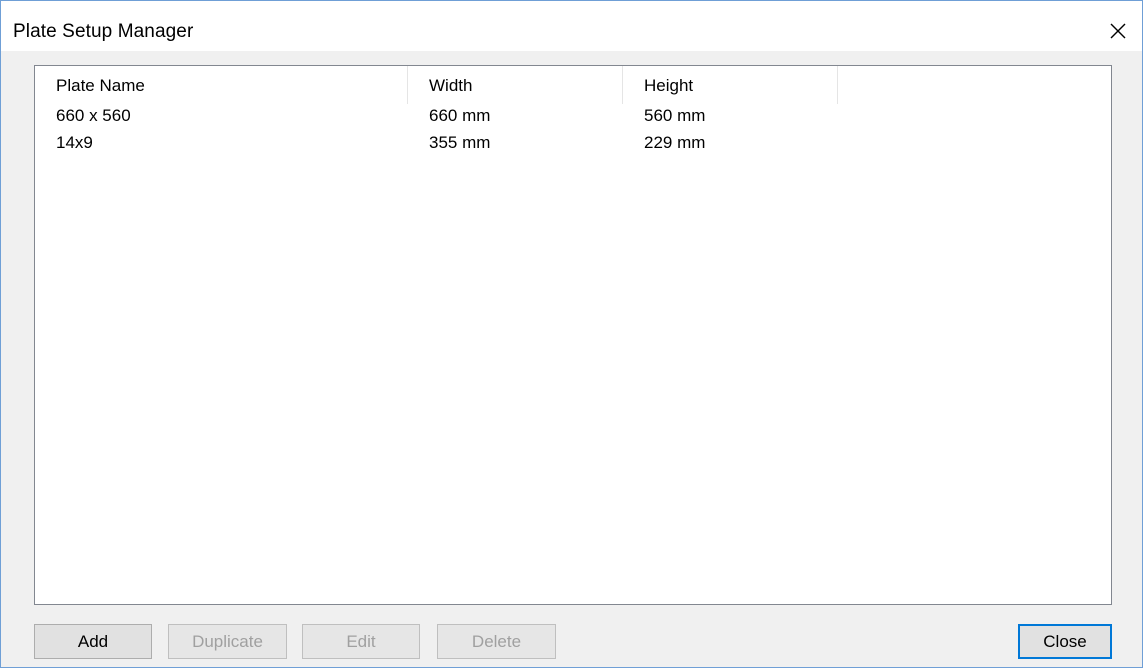 The image size is (1143, 668). Describe the element at coordinates (573, 144) in the screenshot. I see `list-item: 14x9 355 mm 229 mm` at that location.